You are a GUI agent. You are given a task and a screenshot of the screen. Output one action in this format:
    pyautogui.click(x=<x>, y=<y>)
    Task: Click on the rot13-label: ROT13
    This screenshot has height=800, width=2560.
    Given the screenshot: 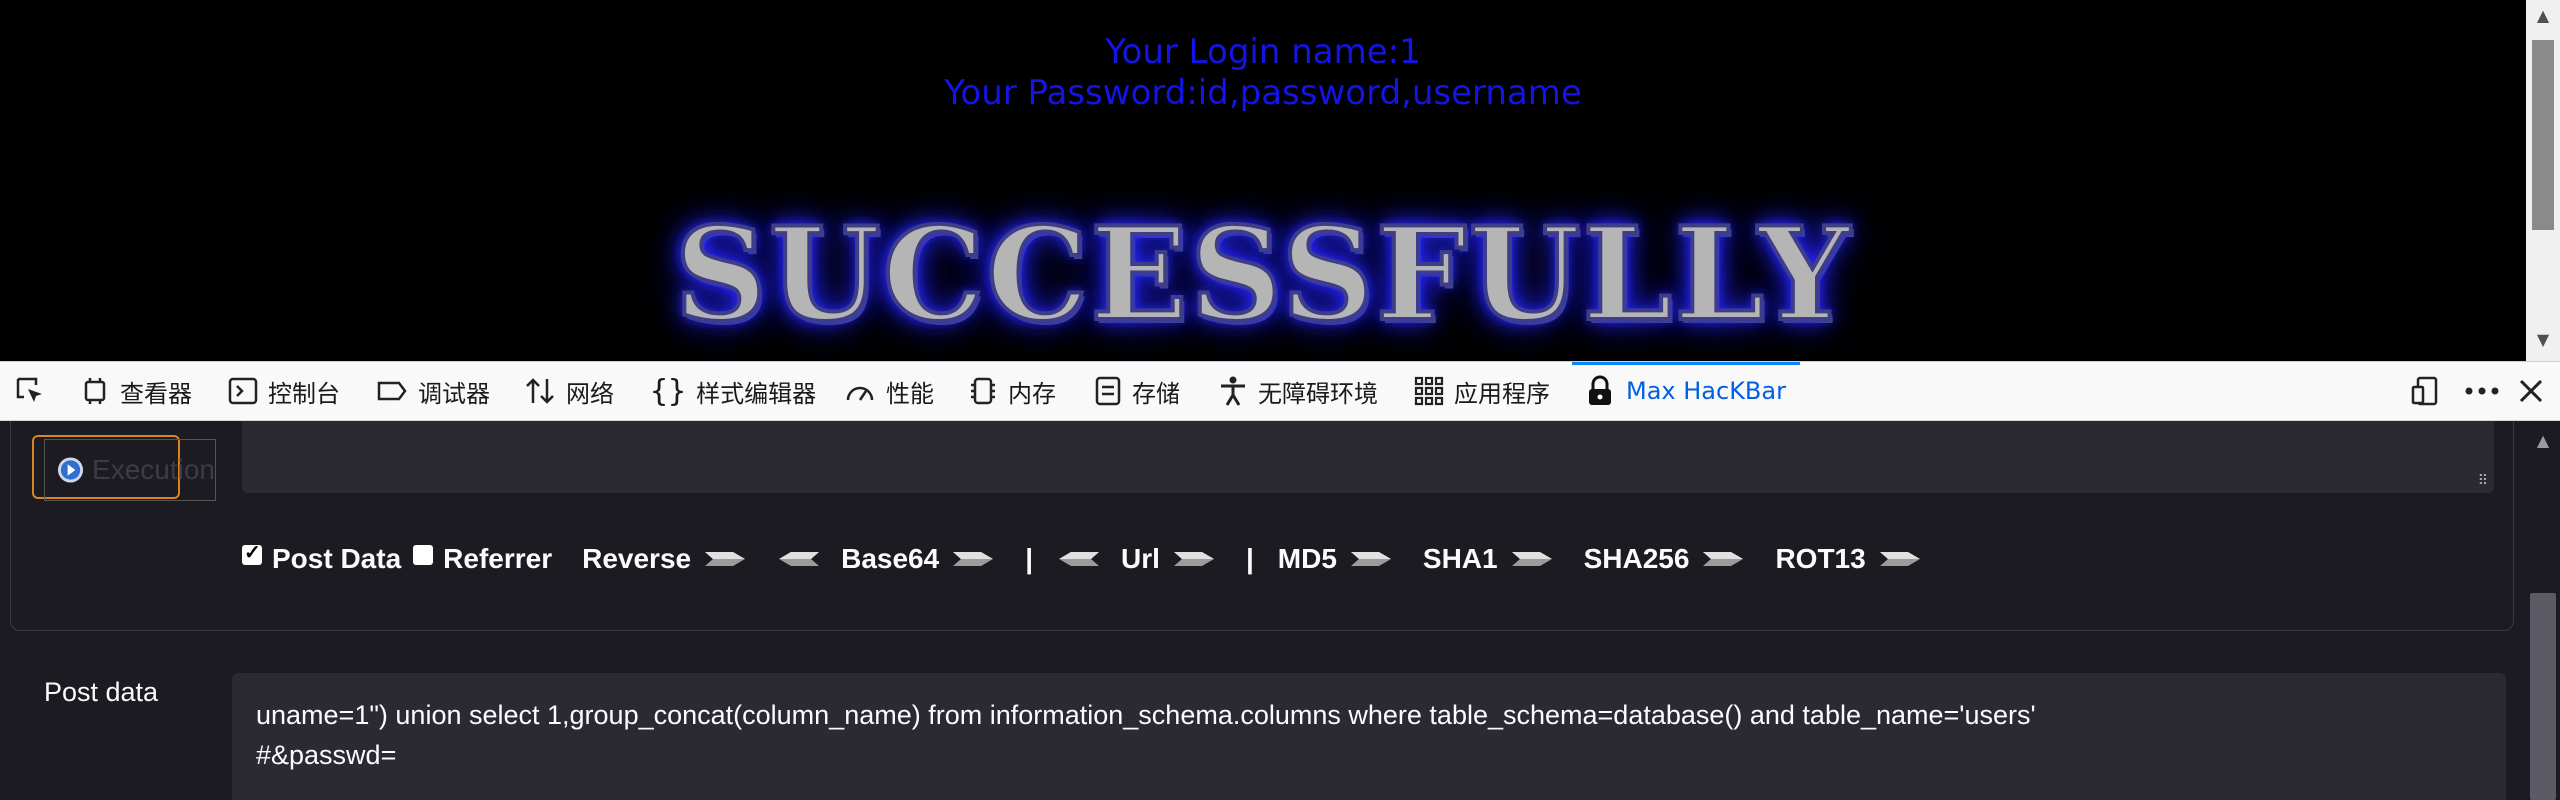 What is the action you would take?
    pyautogui.click(x=1820, y=558)
    